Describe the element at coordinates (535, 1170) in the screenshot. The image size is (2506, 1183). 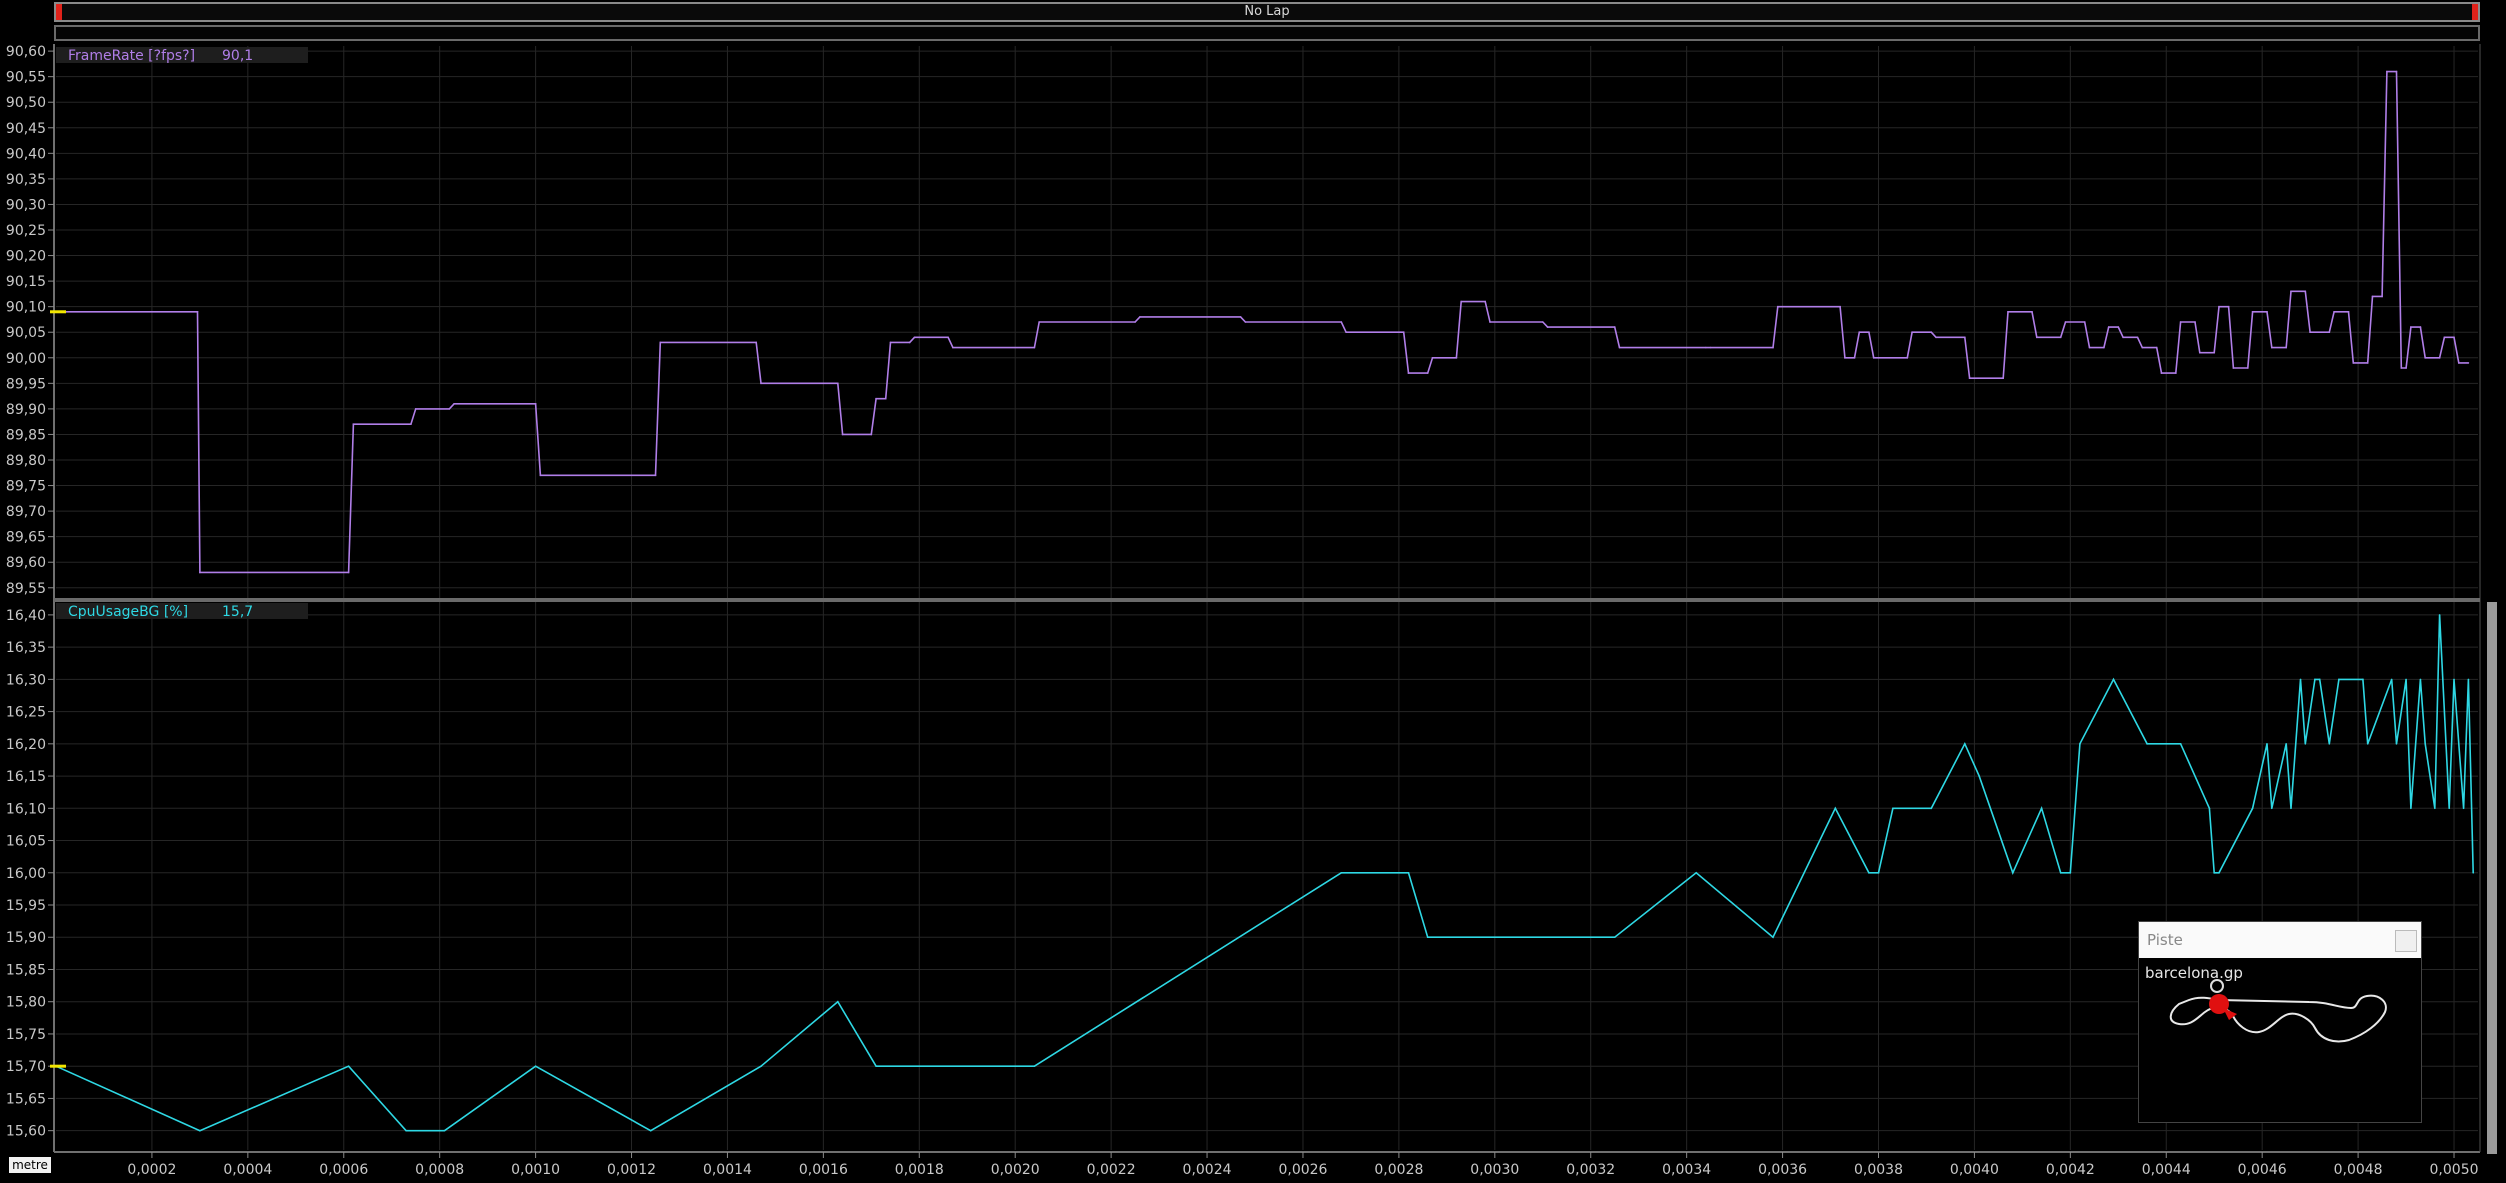
I see `x-tick-label: 0,0010` at that location.